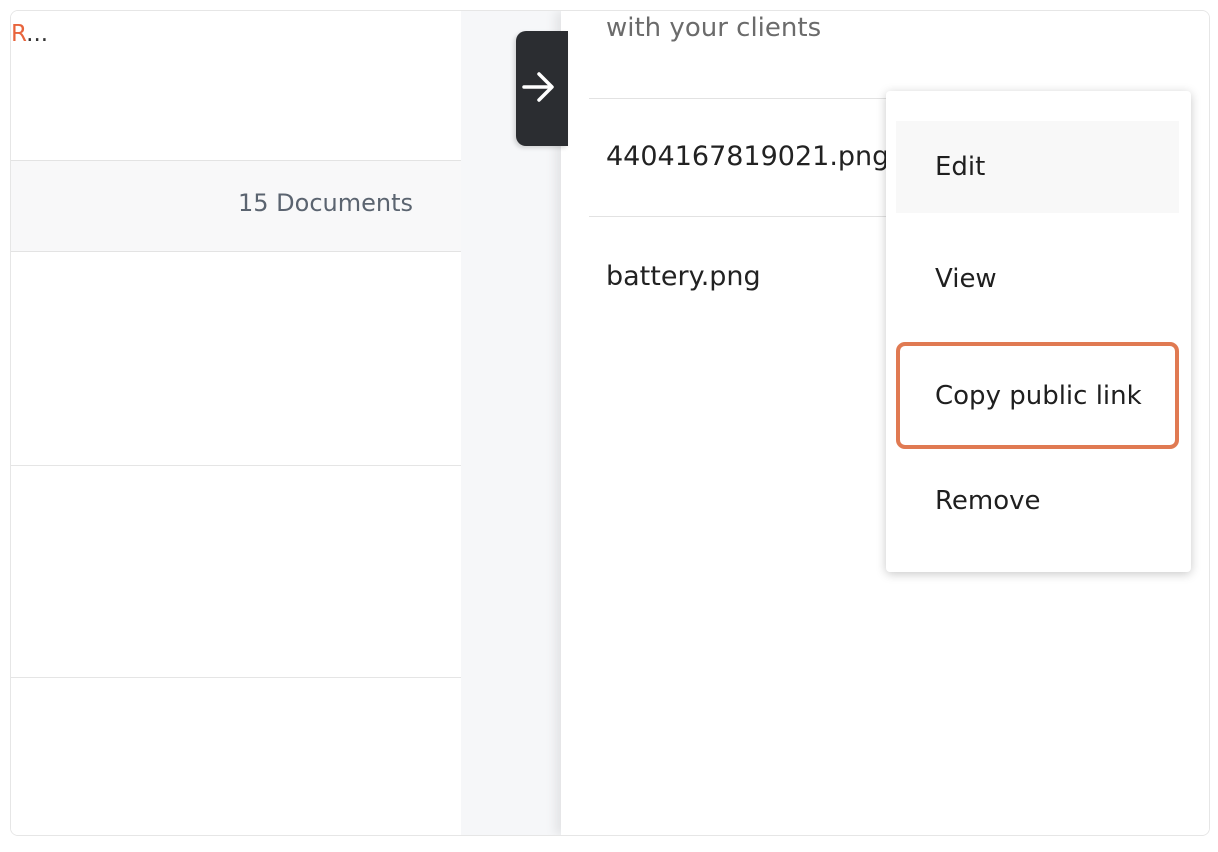 The height and width of the screenshot is (852, 1218). Describe the element at coordinates (714, 28) in the screenshot. I see `drawer-subtitle: with your clients` at that location.